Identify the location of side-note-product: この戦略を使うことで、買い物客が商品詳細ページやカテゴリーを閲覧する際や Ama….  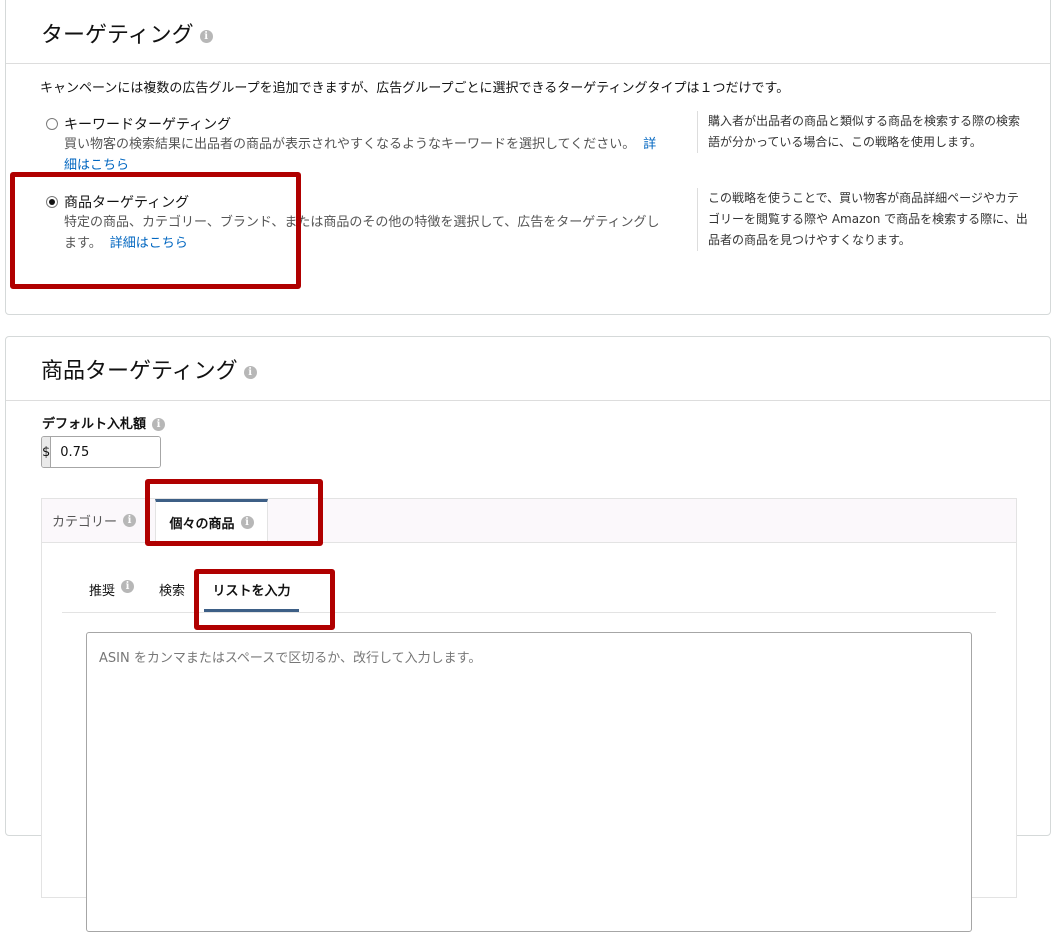
(862, 219).